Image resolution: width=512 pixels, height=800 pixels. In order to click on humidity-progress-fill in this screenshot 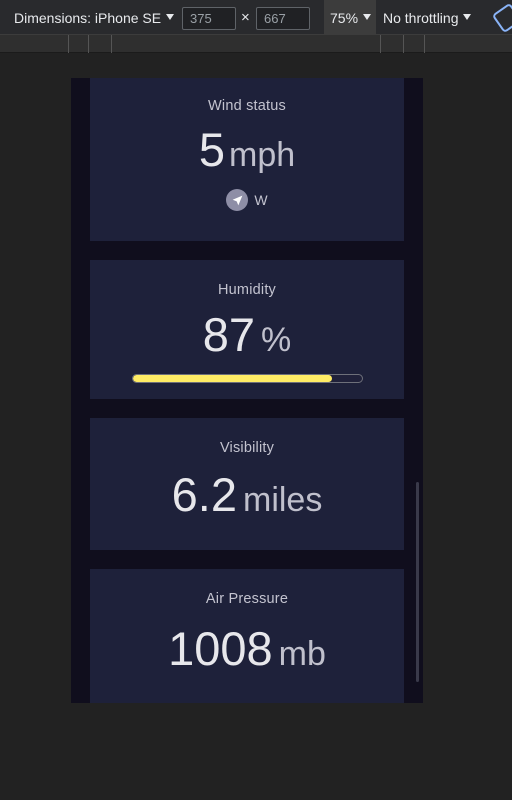, I will do `click(232, 378)`.